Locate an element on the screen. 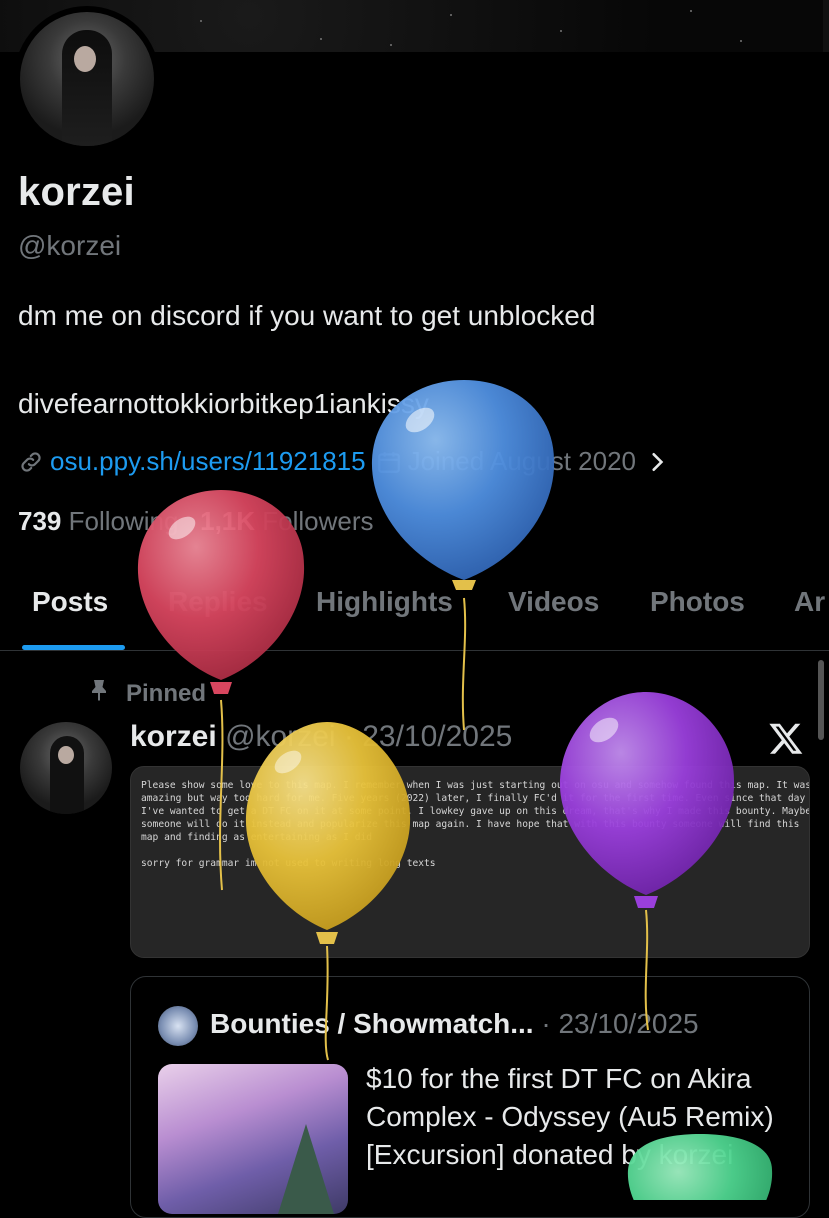 Image resolution: width=829 pixels, height=1218 pixels. tab-photos: Photos is located at coordinates (697, 602).